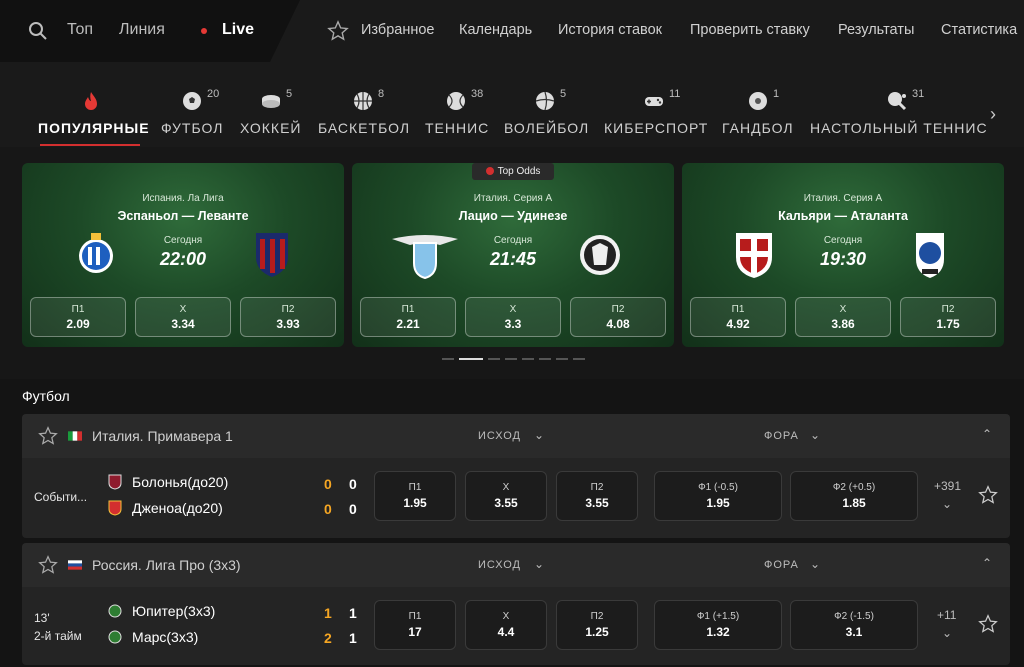  Describe the element at coordinates (90, 145) in the screenshot. I see `active-category-underline` at that location.